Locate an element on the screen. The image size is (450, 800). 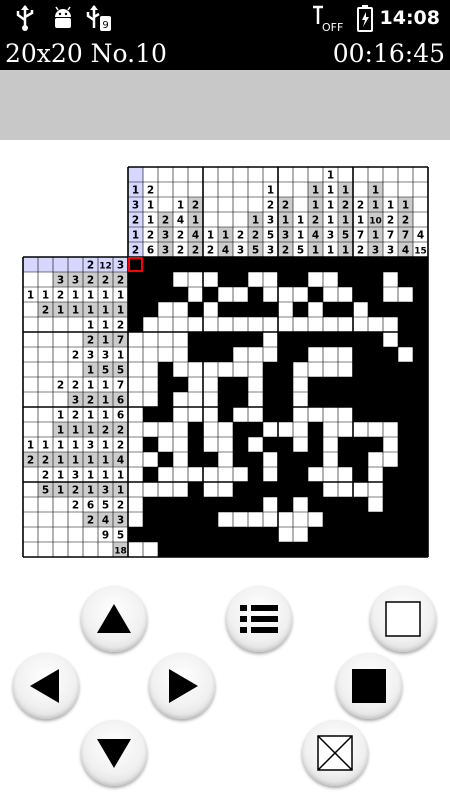
down-button is located at coordinates (114, 753).